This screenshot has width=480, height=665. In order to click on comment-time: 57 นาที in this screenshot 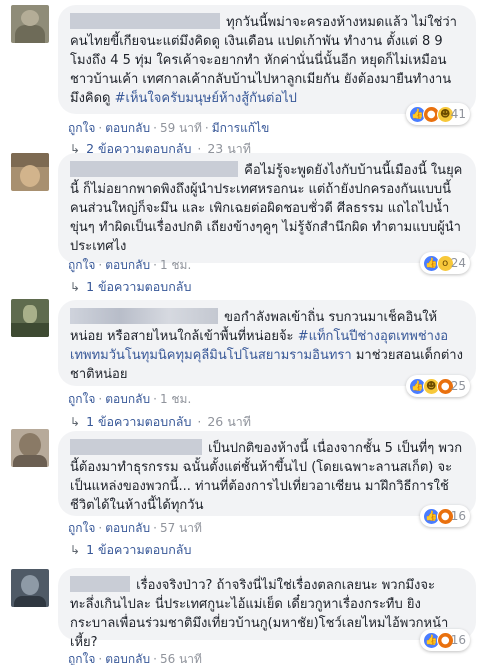, I will do `click(181, 528)`.